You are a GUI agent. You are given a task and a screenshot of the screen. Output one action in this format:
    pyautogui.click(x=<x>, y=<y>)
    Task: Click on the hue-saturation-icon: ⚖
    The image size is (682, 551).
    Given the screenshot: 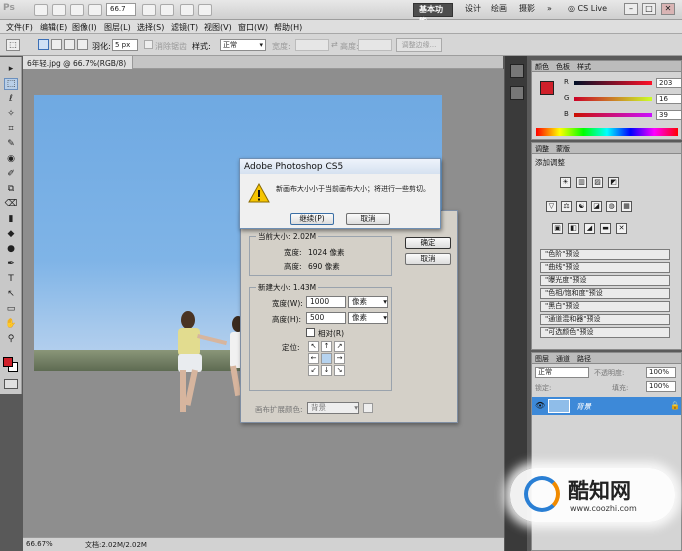 What is the action you would take?
    pyautogui.click(x=566, y=206)
    